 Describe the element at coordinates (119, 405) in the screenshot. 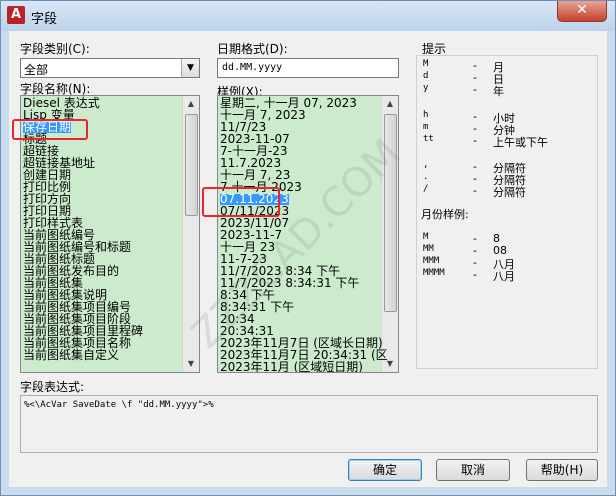

I see `field-expression-value: %<\AcVar SaveDate \f "dd.MM.yyyy">%` at that location.